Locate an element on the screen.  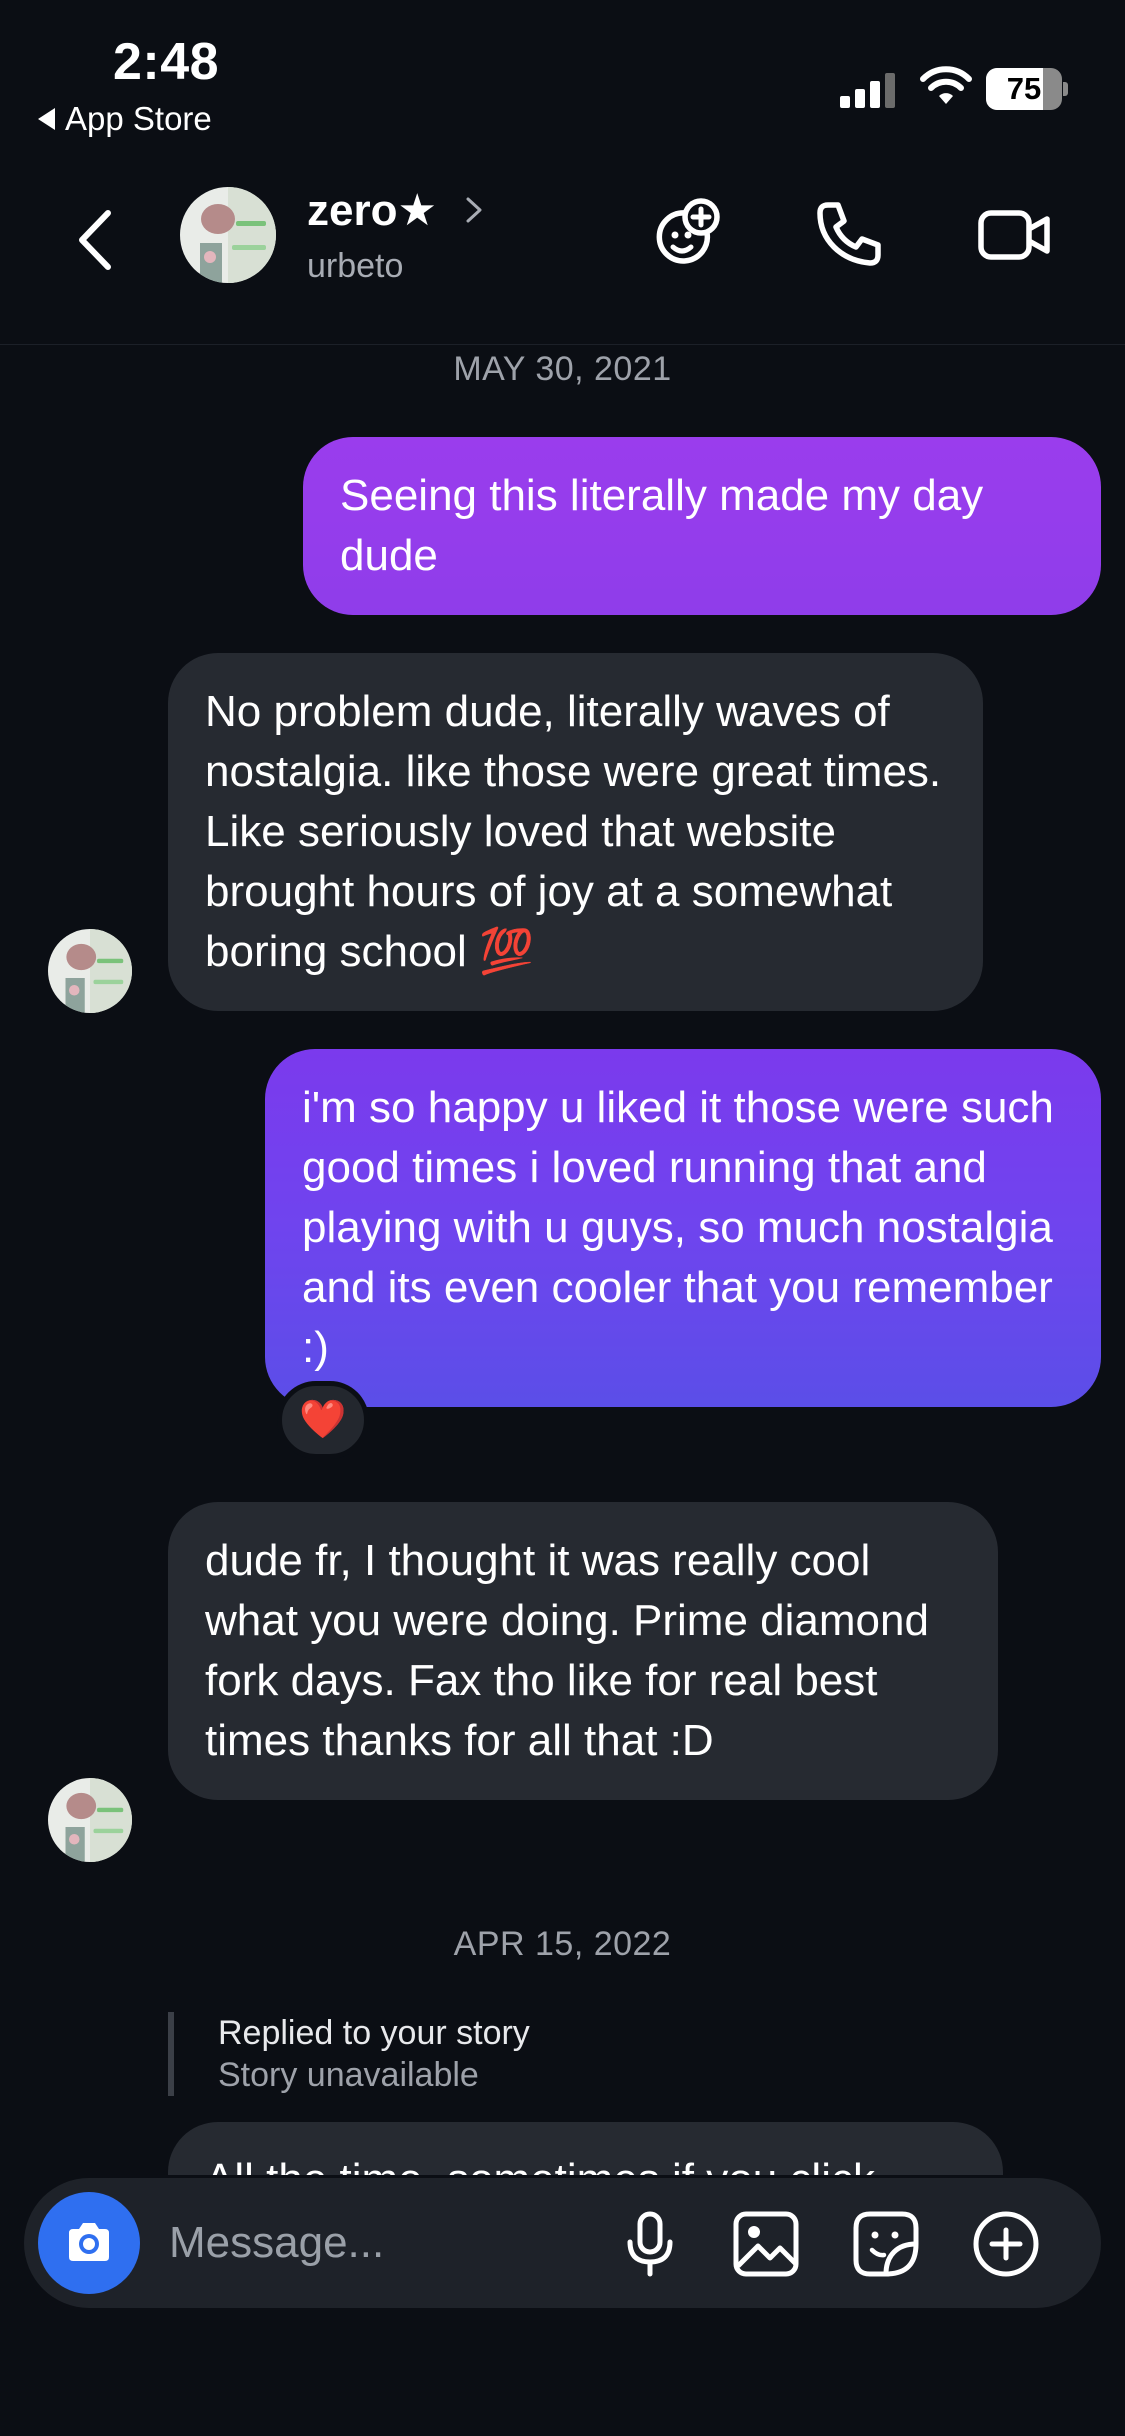
wifi-icon is located at coordinates (946, 85).